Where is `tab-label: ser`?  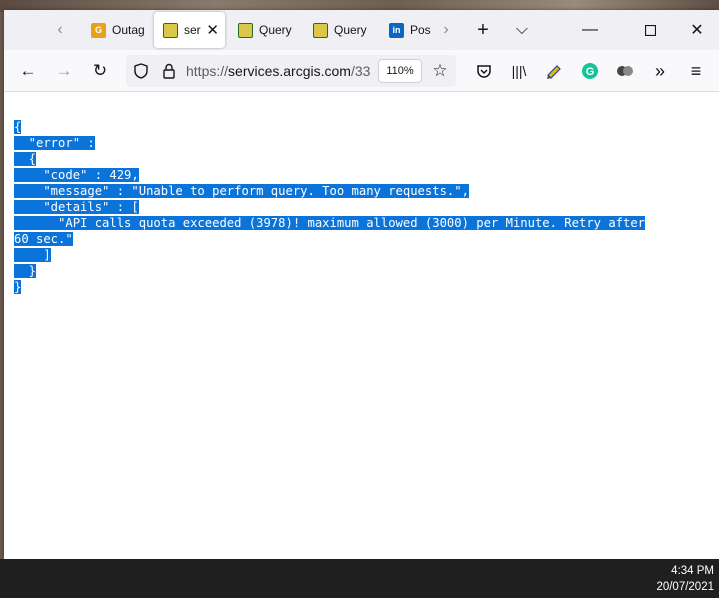
tab-label: ser is located at coordinates (192, 30).